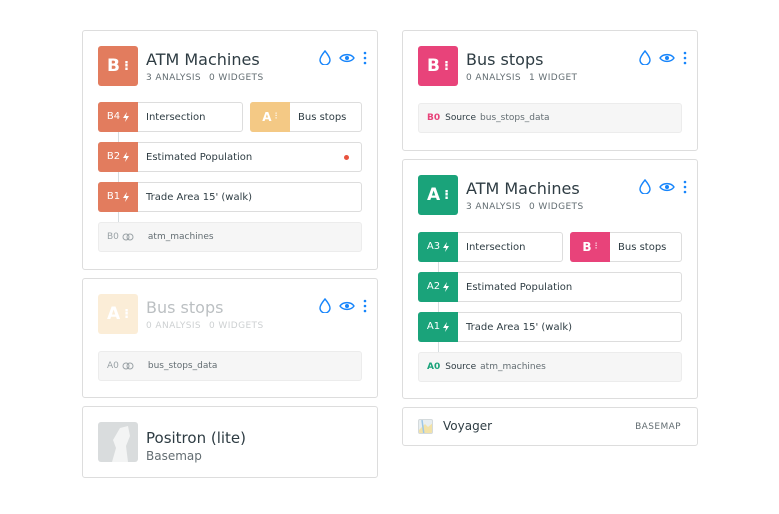 This screenshot has height=514, width=779. Describe the element at coordinates (205, 326) in the screenshot. I see `layer-meta: 0 ANALYSIS 0 WIDGETS` at that location.